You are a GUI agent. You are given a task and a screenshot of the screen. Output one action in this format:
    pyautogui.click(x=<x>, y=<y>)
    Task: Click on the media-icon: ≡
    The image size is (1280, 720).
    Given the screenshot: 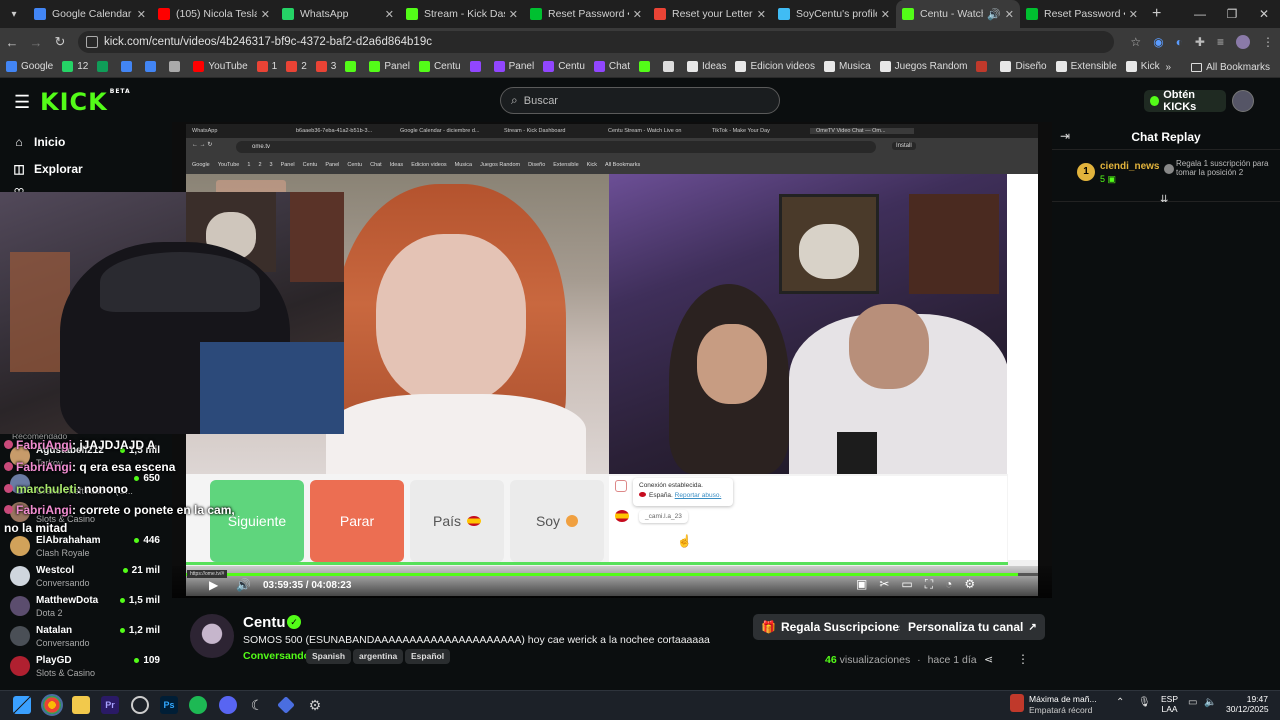 What is the action you would take?
    pyautogui.click(x=1220, y=42)
    